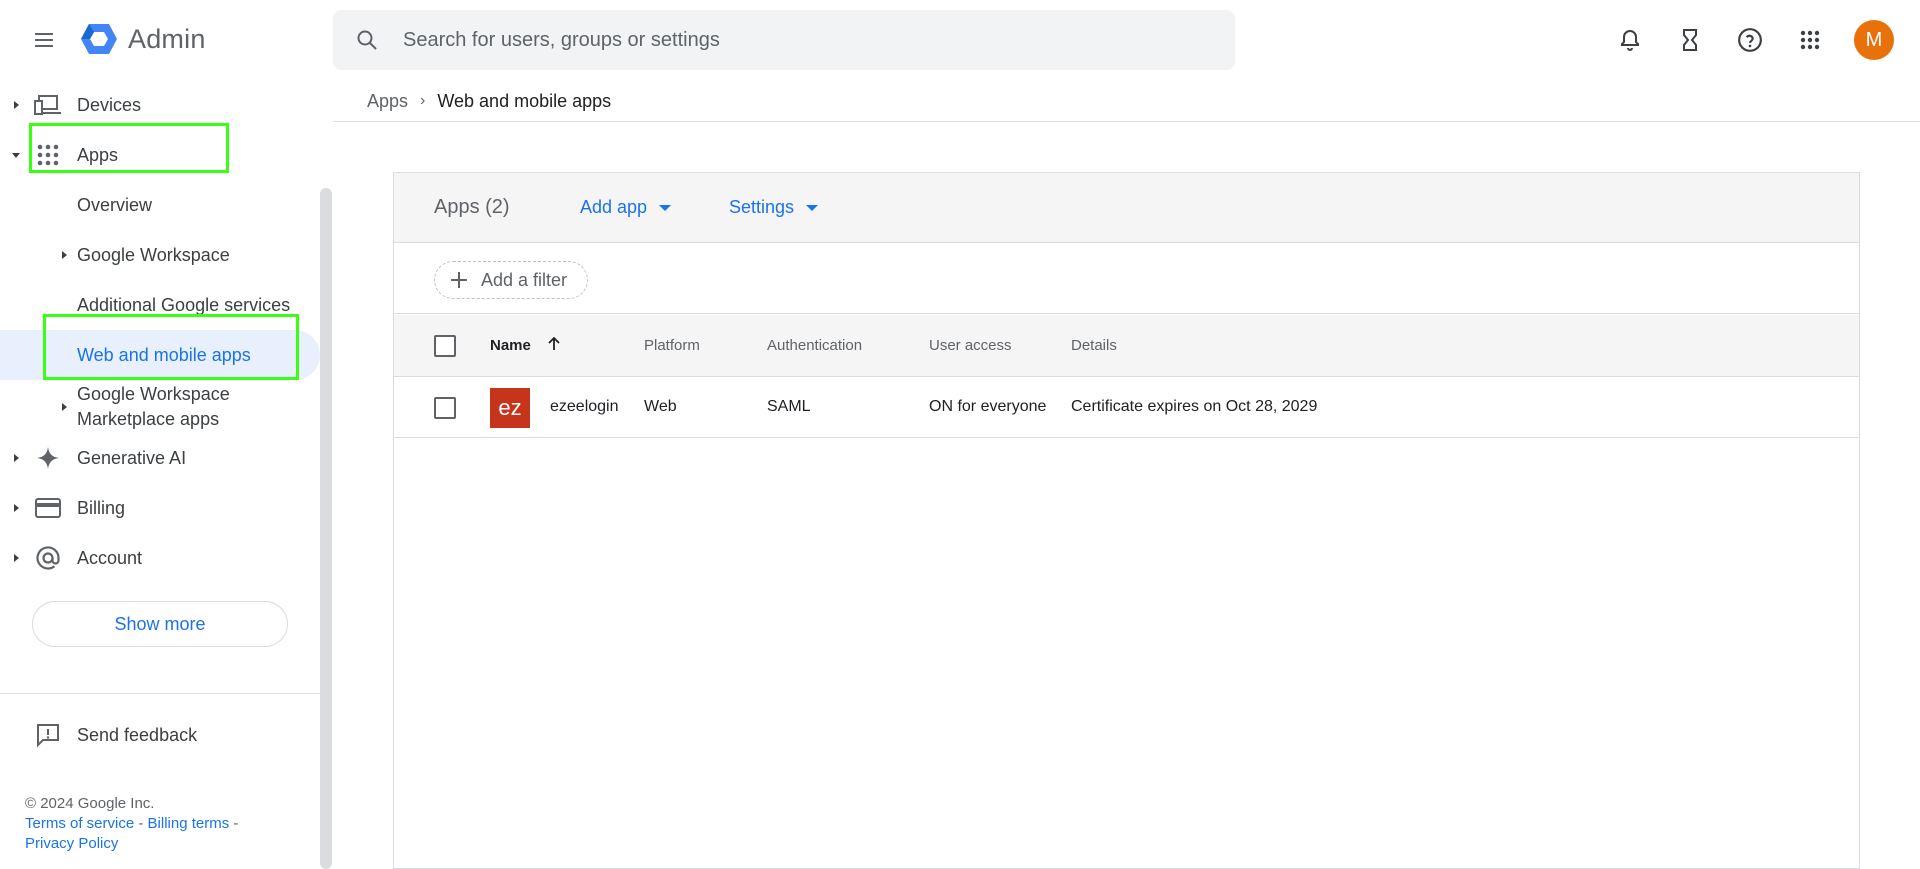  What do you see at coordinates (387, 101) in the screenshot?
I see `breadcrumb-apps-link: Apps` at bounding box center [387, 101].